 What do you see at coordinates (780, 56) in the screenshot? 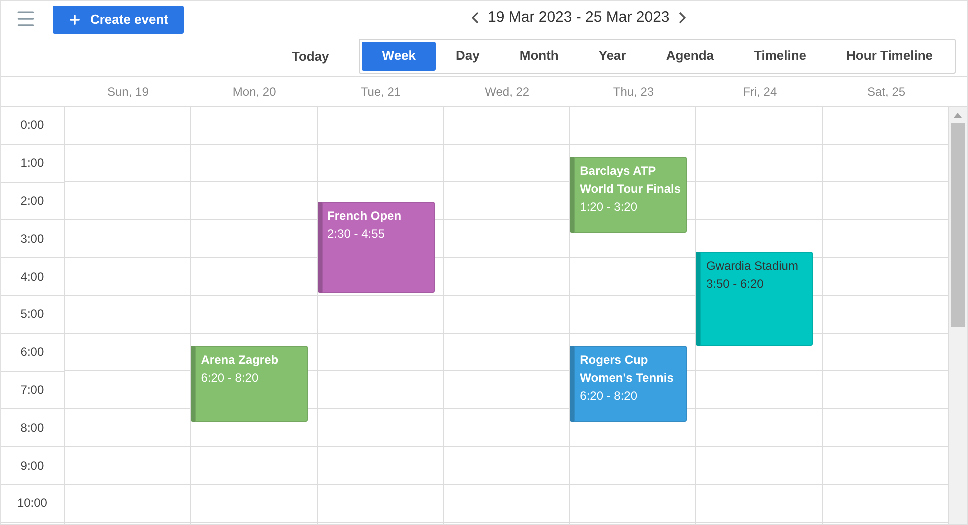
I see `view-tab: Timeline` at bounding box center [780, 56].